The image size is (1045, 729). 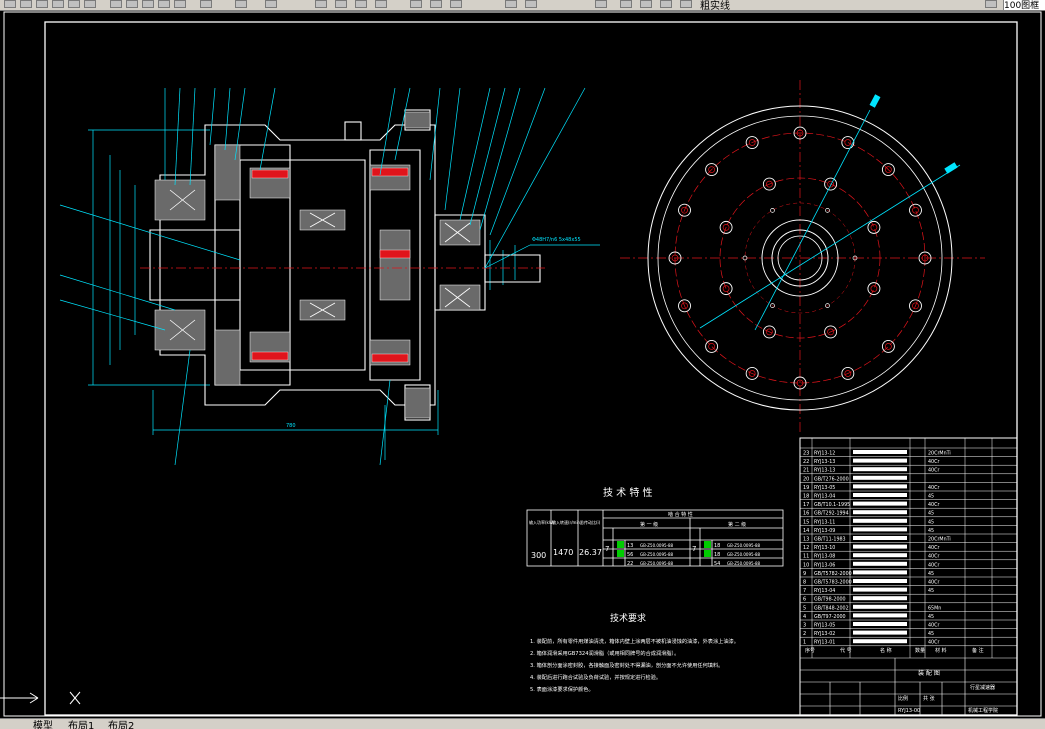 I want to click on bom-header-note: 备 注, so click(x=978, y=650).